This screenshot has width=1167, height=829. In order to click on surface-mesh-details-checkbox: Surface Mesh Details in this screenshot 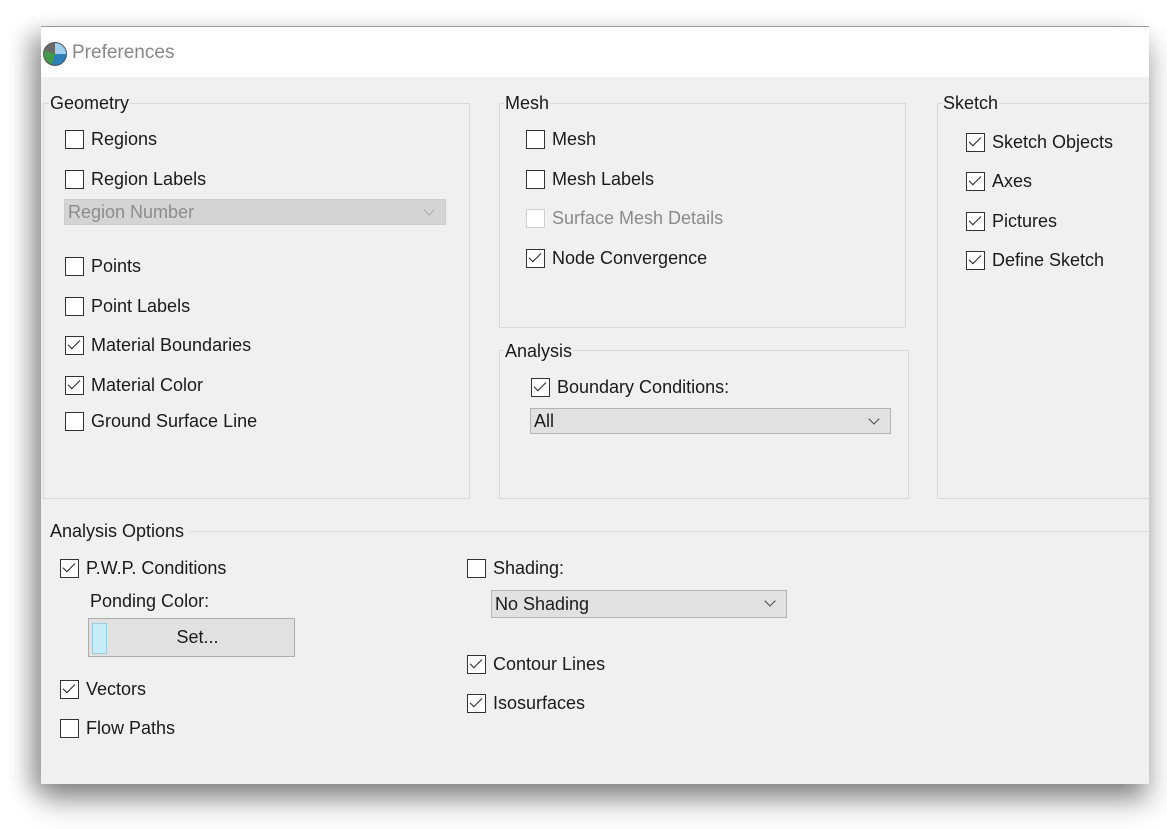, I will do `click(624, 218)`.